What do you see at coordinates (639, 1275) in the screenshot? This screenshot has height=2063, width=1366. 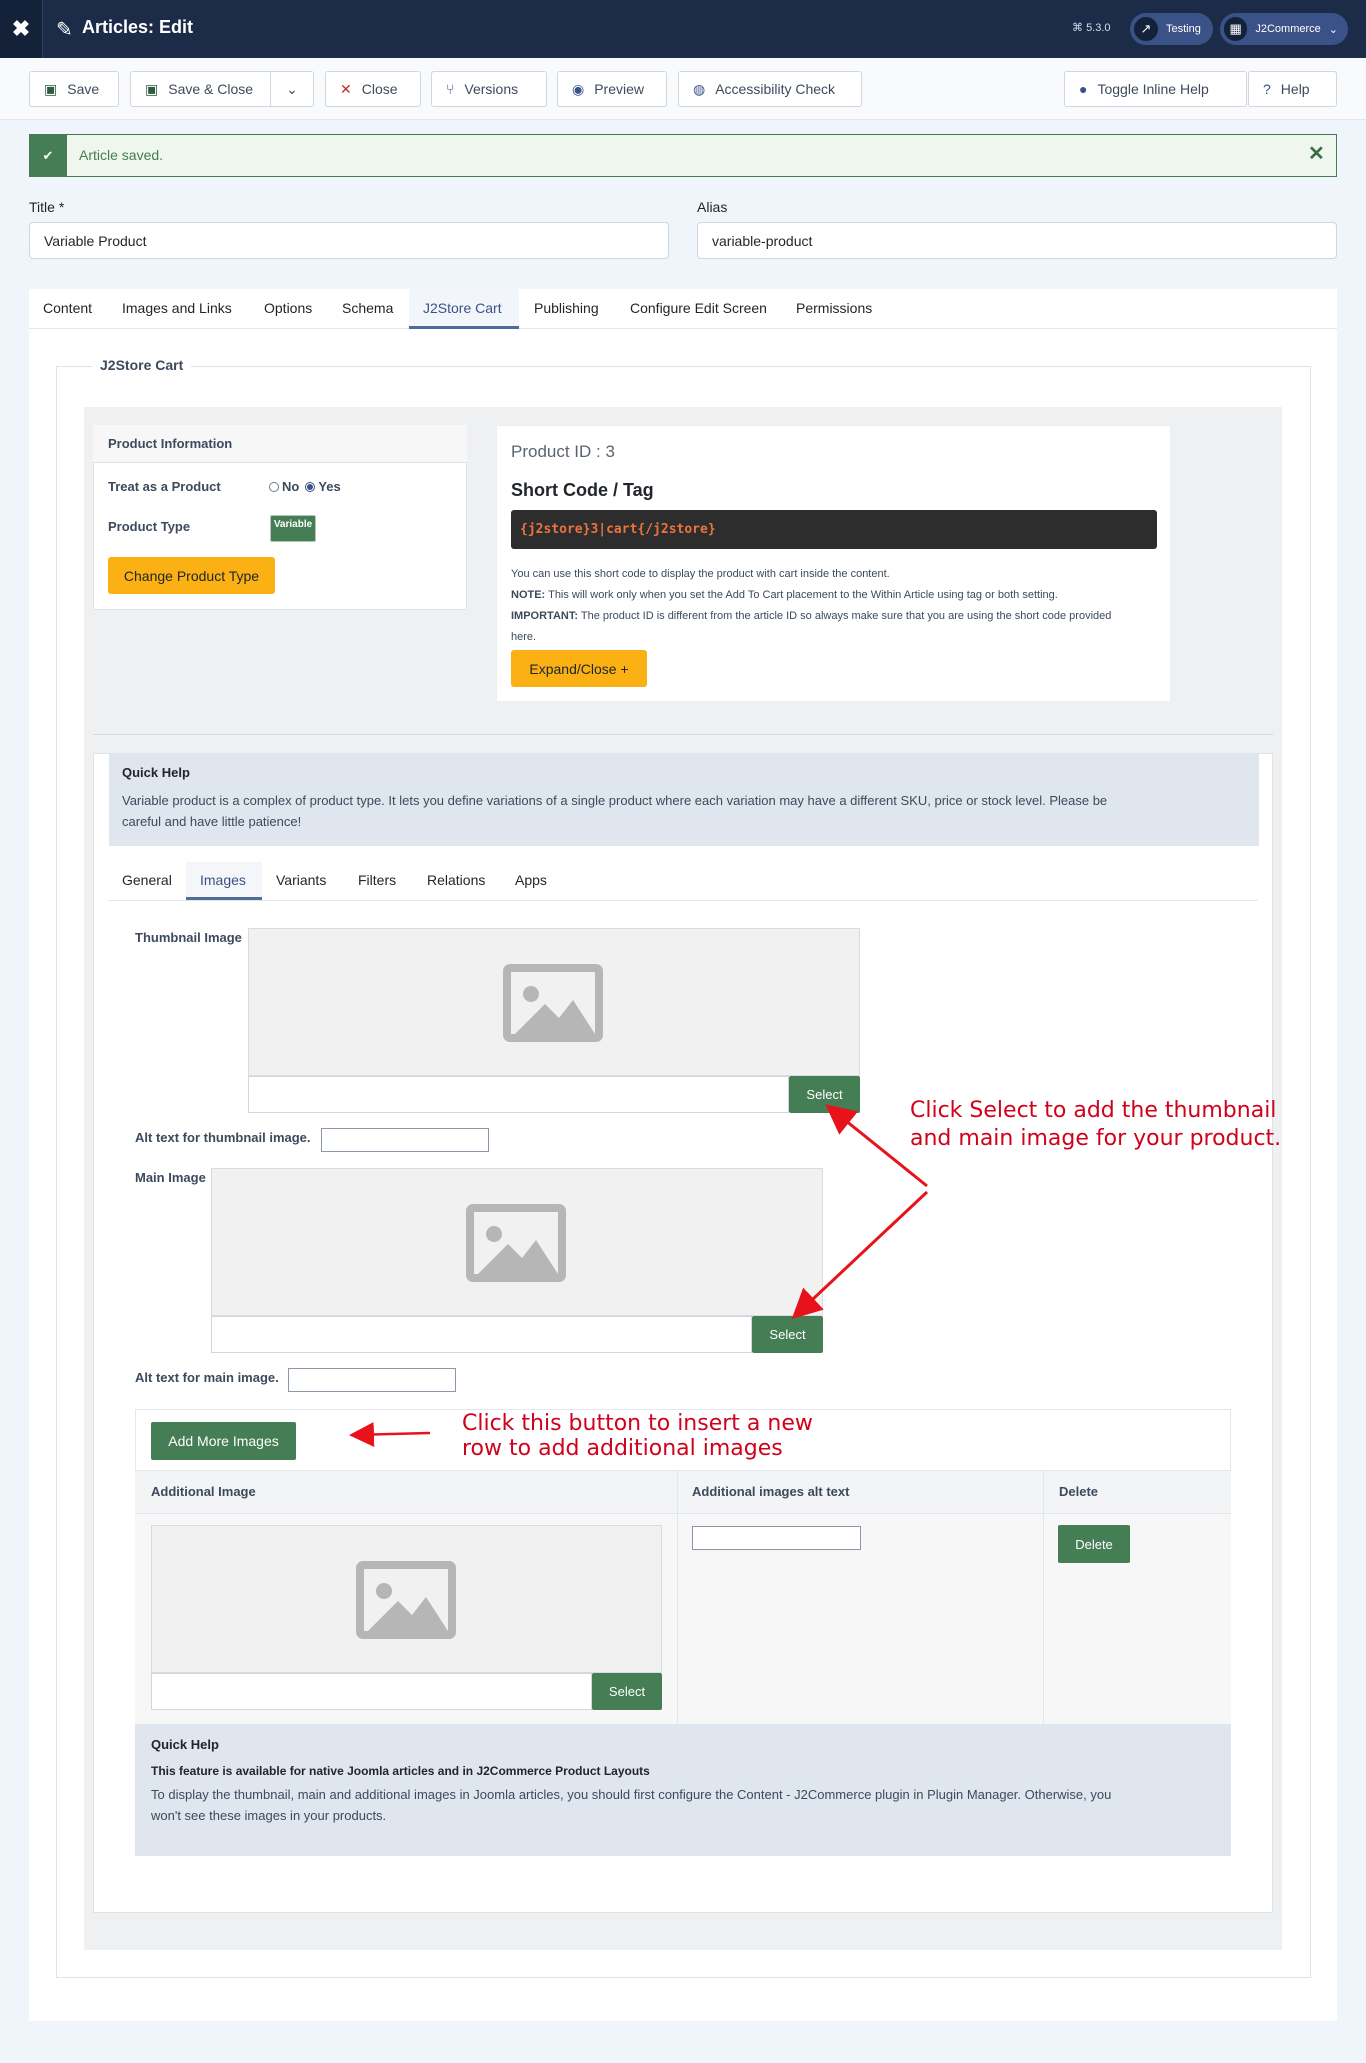 I see `annotation-arrows` at bounding box center [639, 1275].